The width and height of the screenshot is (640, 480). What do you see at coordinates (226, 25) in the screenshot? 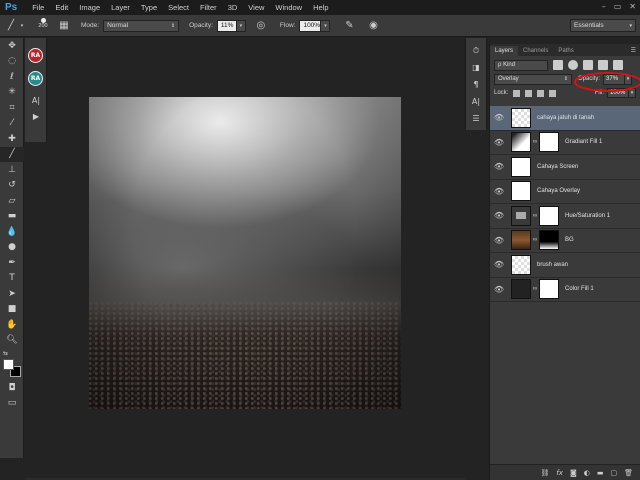
I see `opacity-field: 11%` at bounding box center [226, 25].